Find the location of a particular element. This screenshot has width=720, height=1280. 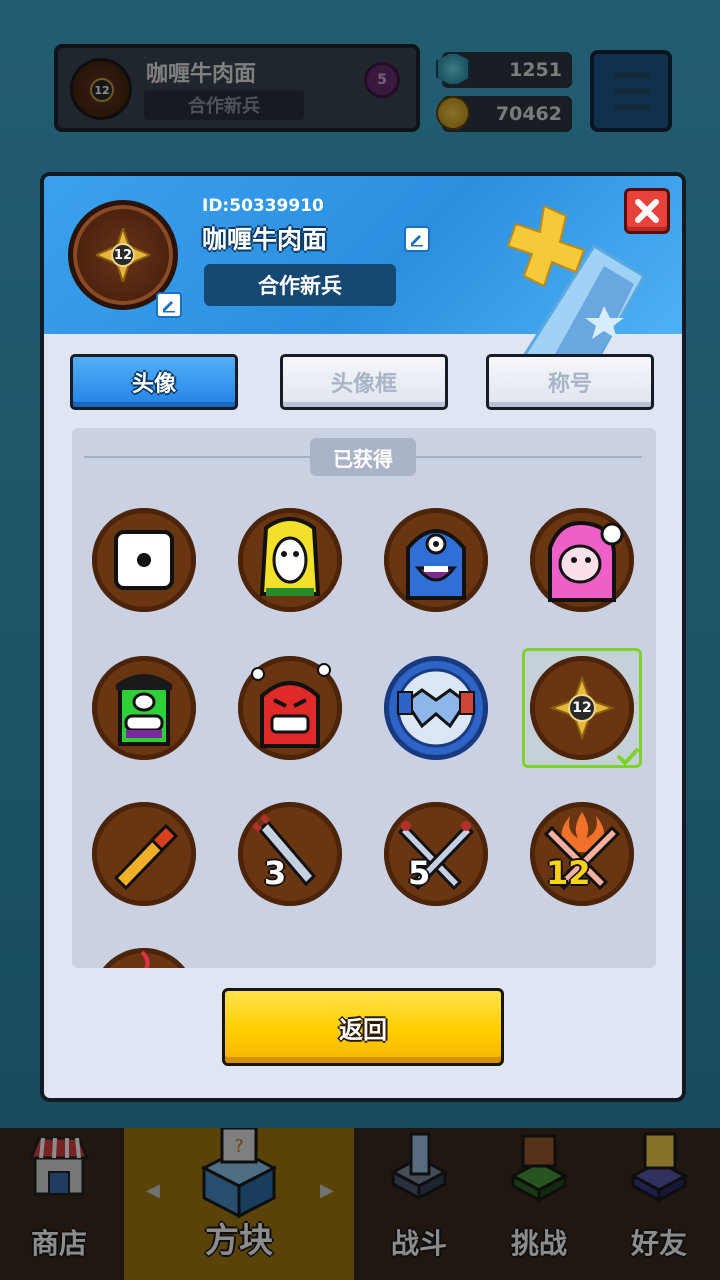

avatar-option-sword-3: 3 is located at coordinates (291, 855).